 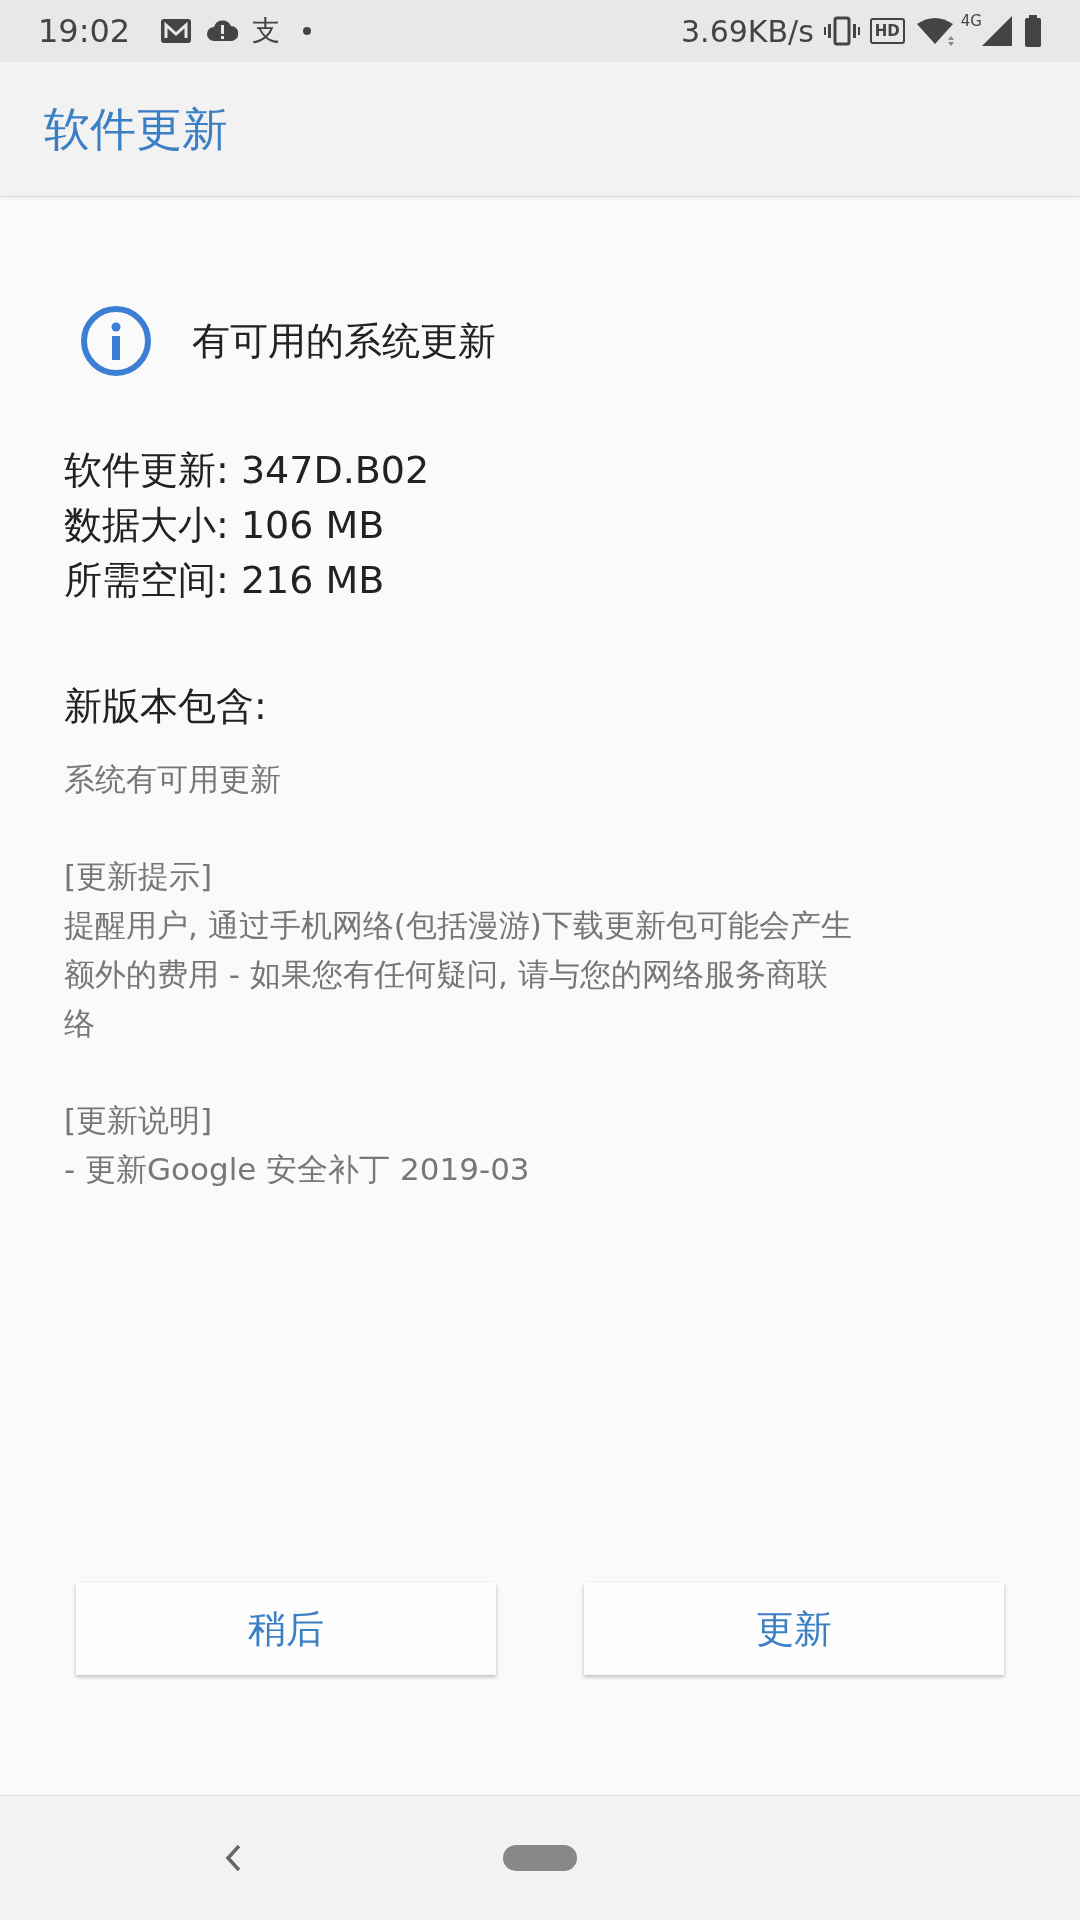 I want to click on detail-line: 所需空间: 216 MB, so click(x=225, y=580).